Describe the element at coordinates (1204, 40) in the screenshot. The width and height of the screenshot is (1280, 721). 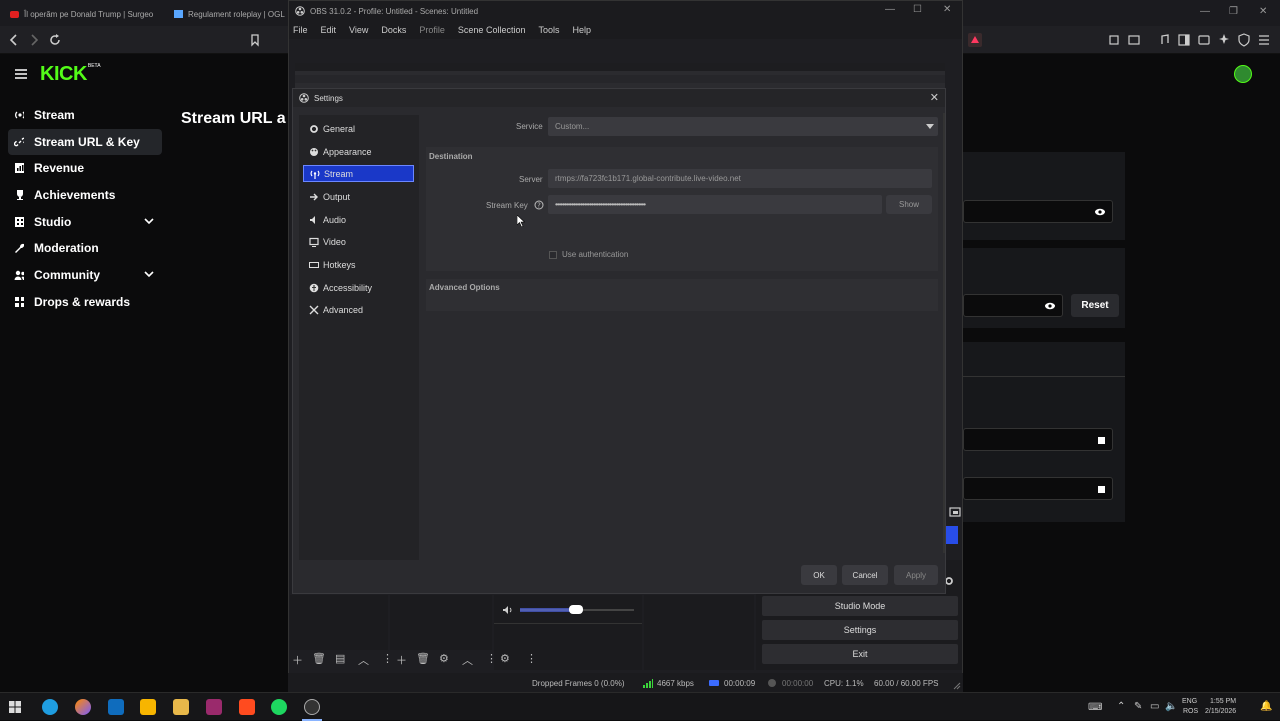
I see `wallet-icon` at that location.